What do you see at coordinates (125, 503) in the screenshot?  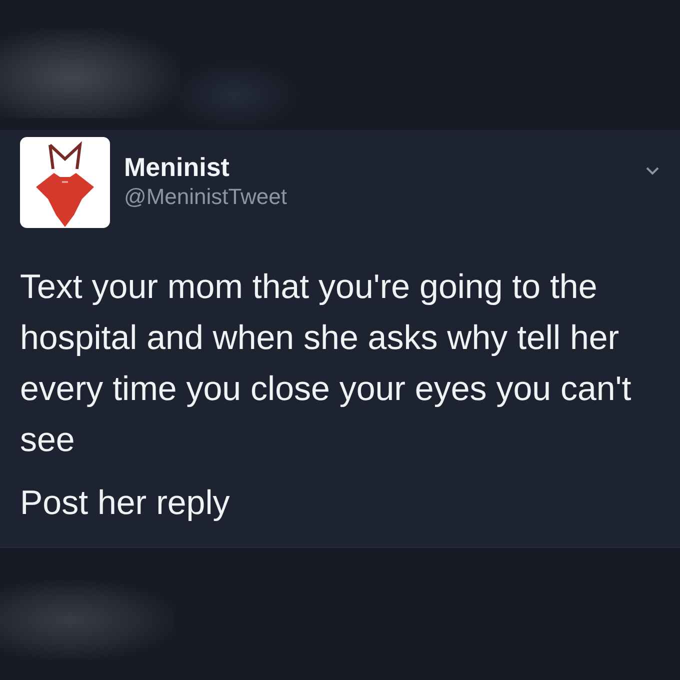 I see `tweet-text: Post her reply` at bounding box center [125, 503].